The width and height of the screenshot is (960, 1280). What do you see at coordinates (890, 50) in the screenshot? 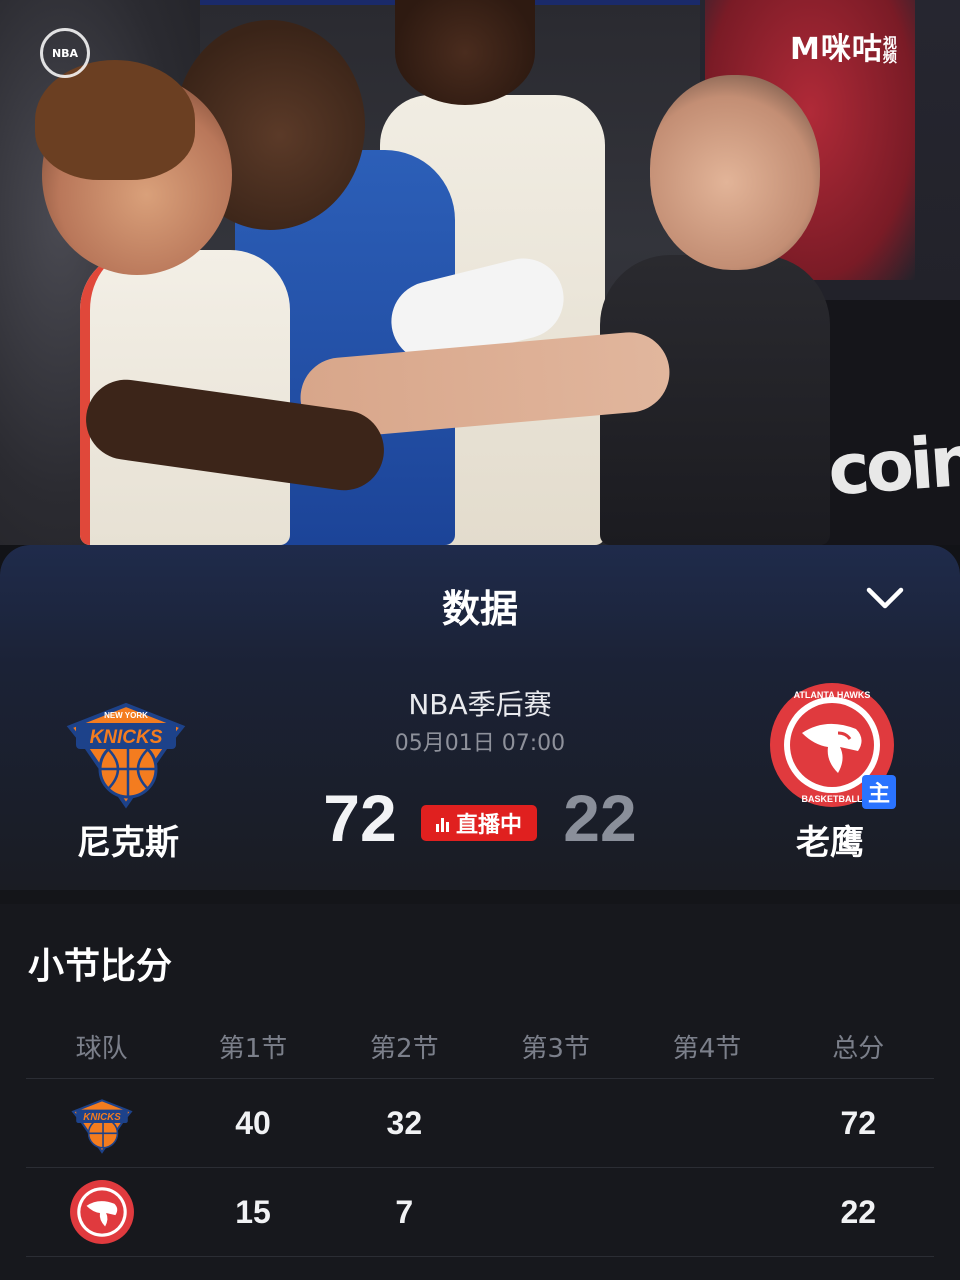
I see `migu-logo-sub: 视频` at bounding box center [890, 50].